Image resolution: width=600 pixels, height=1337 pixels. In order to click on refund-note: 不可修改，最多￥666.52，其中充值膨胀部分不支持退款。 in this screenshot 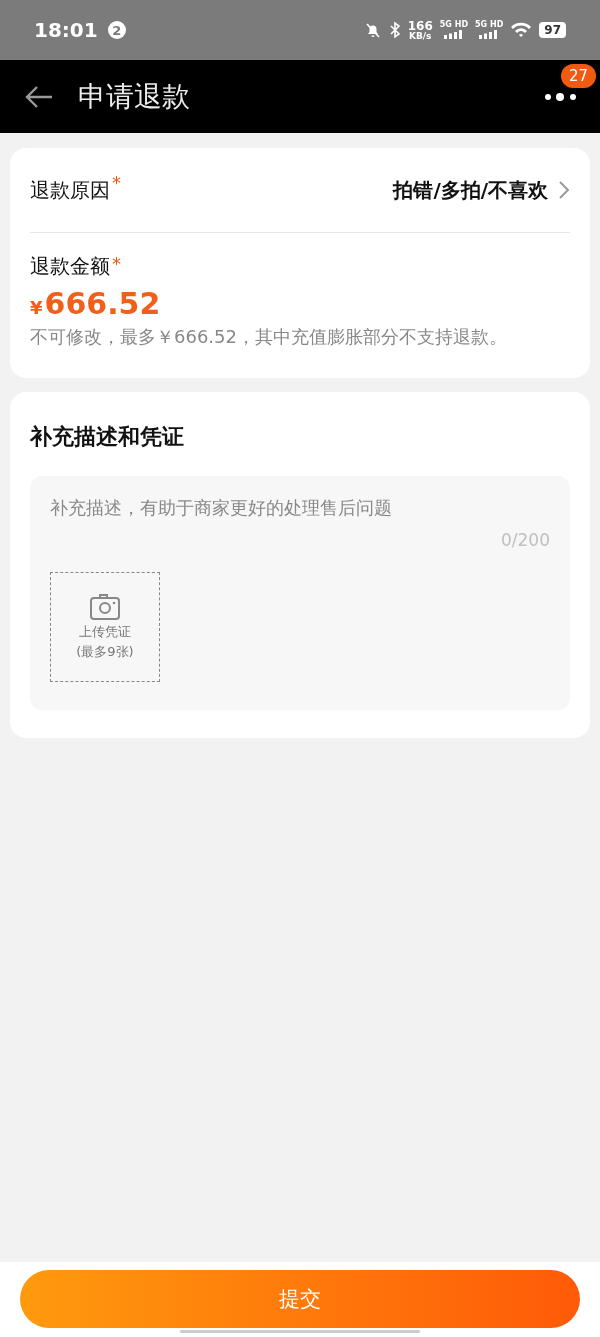, I will do `click(269, 337)`.